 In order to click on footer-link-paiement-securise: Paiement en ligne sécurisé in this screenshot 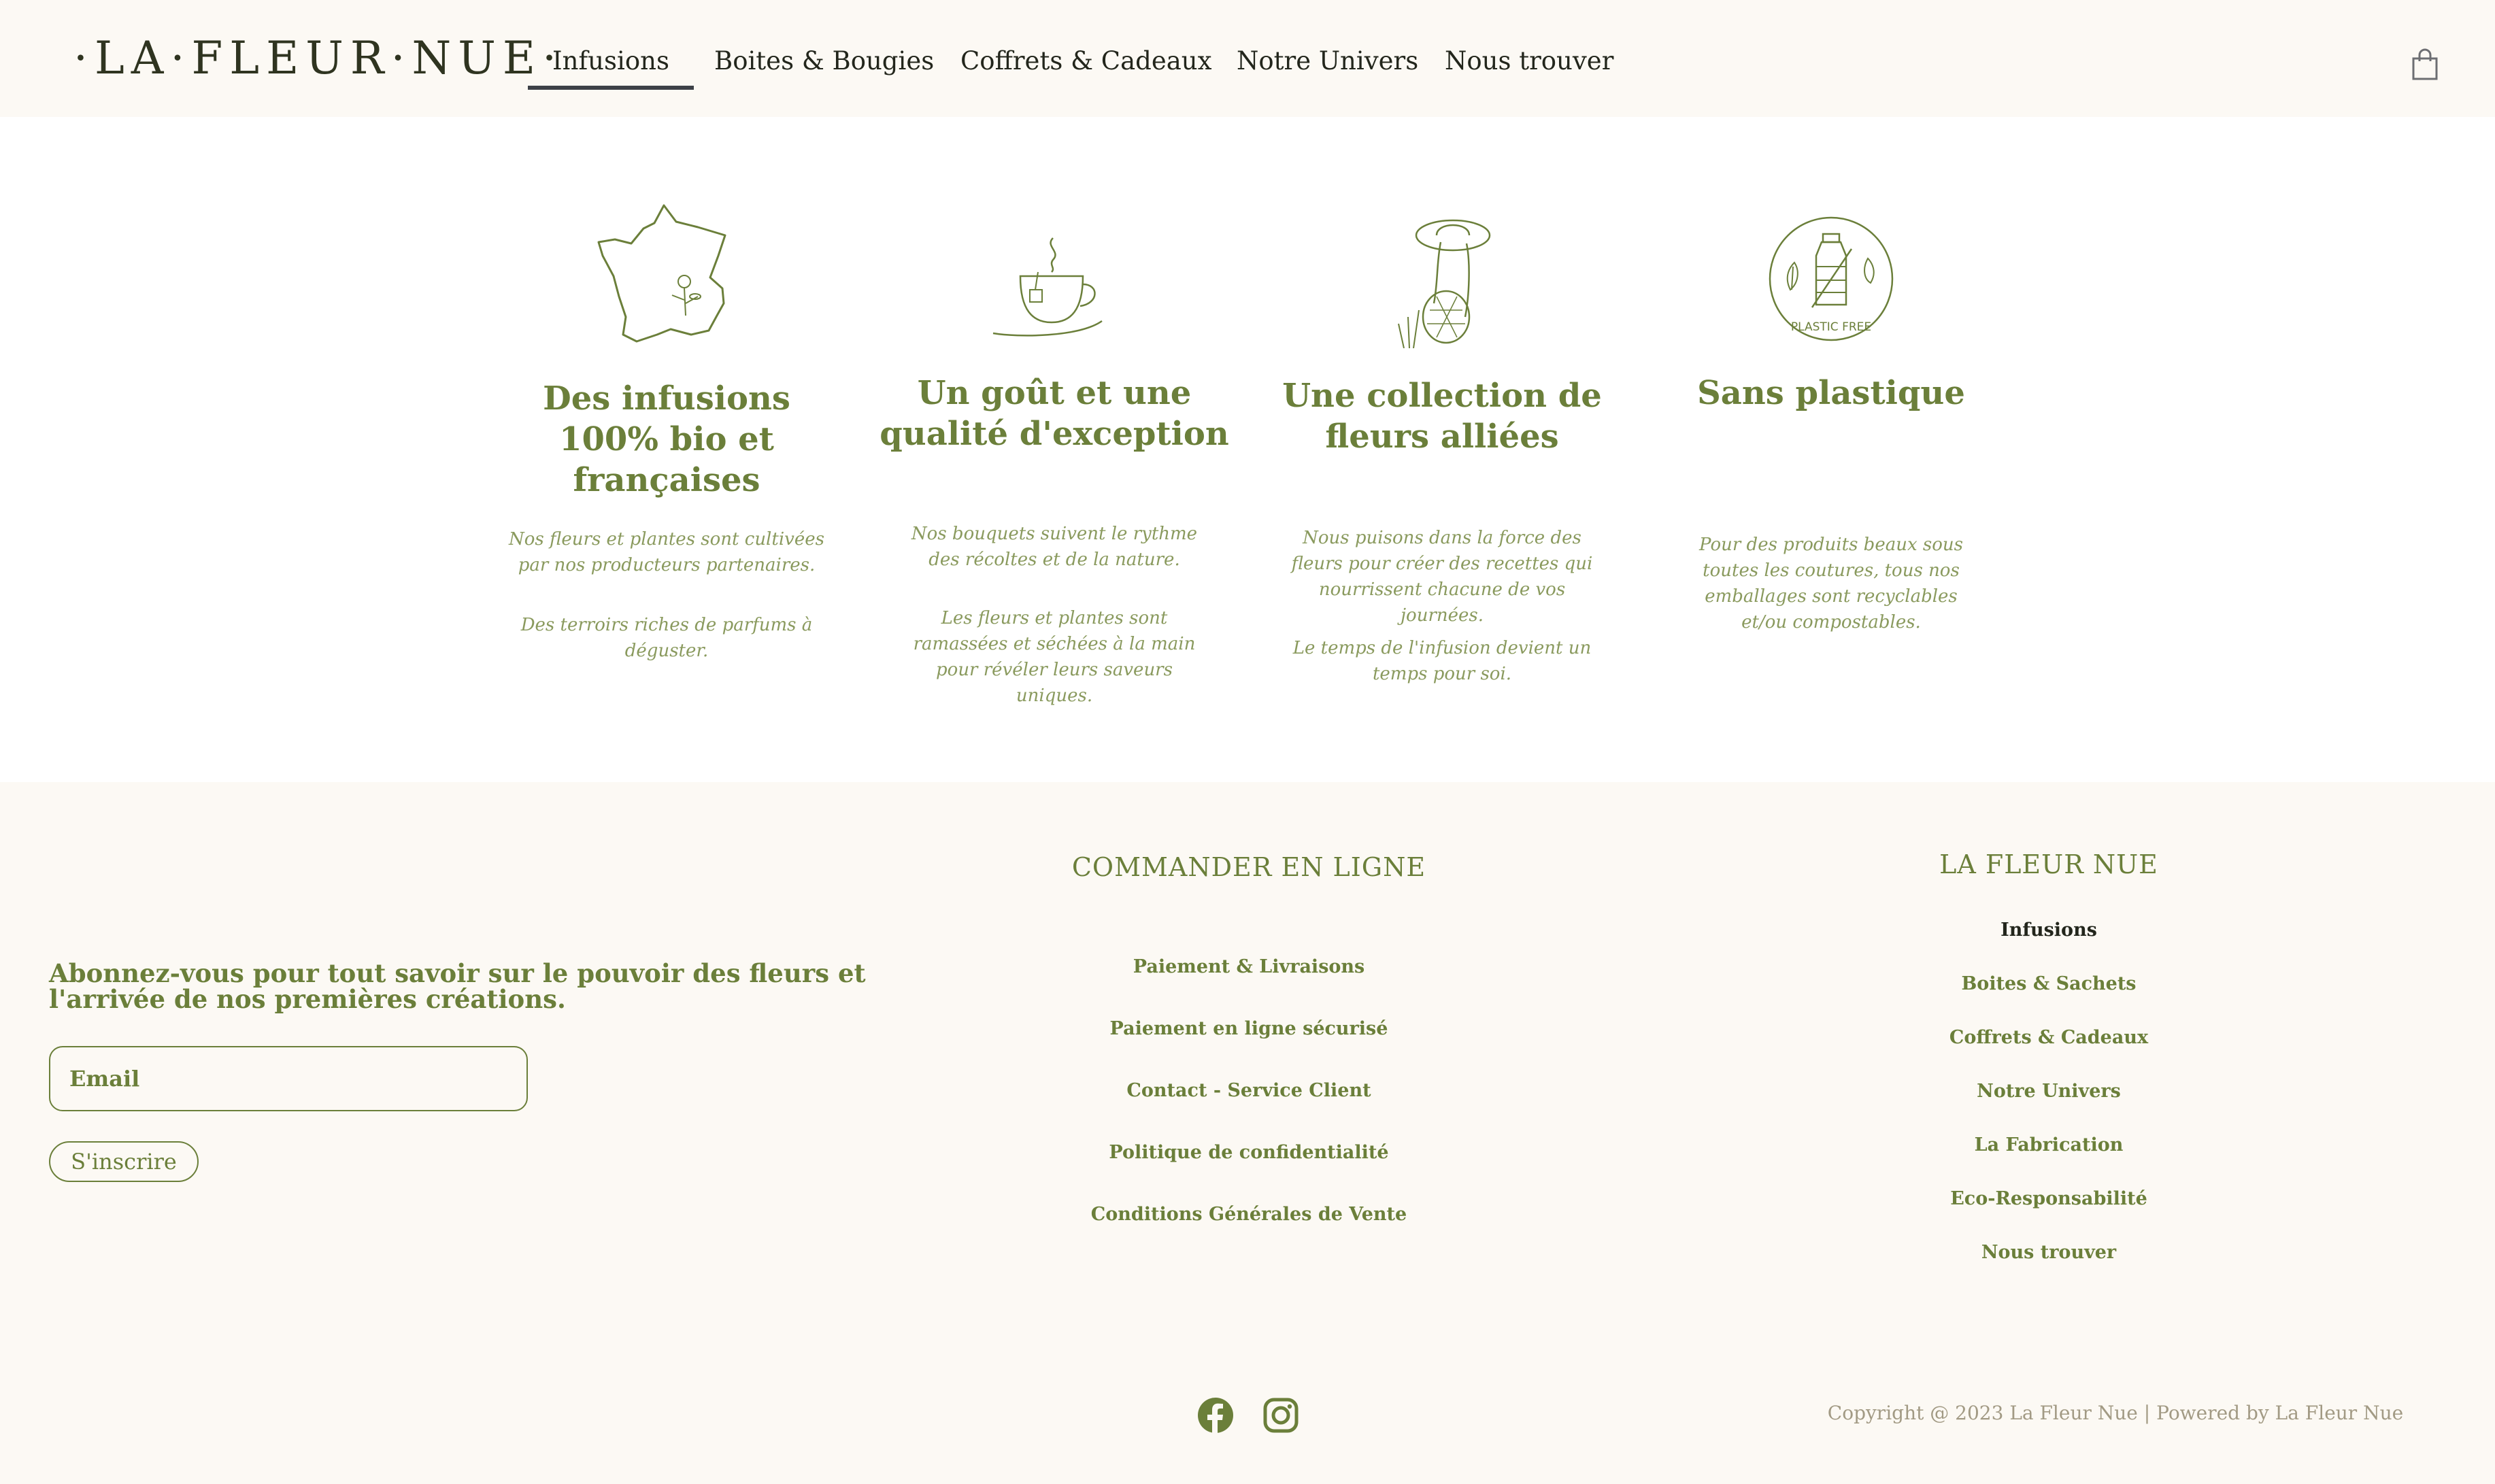, I will do `click(1249, 1029)`.